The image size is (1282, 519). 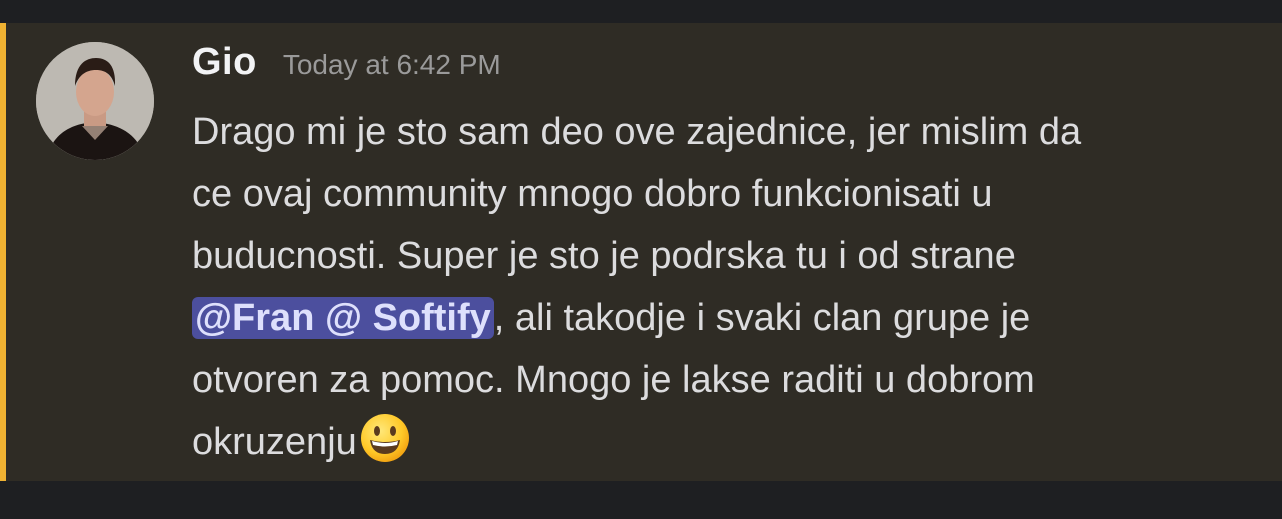 I want to click on avatar, so click(x=95, y=101).